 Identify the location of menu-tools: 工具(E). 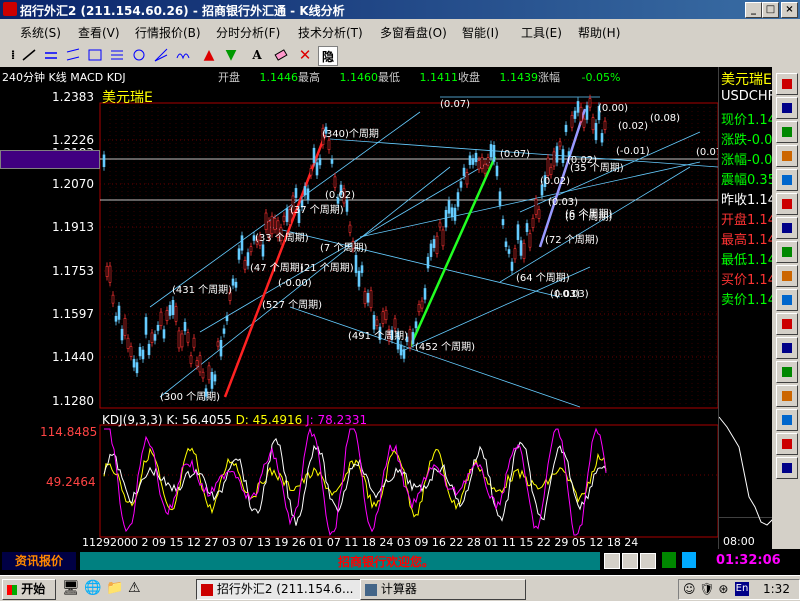
(541, 32).